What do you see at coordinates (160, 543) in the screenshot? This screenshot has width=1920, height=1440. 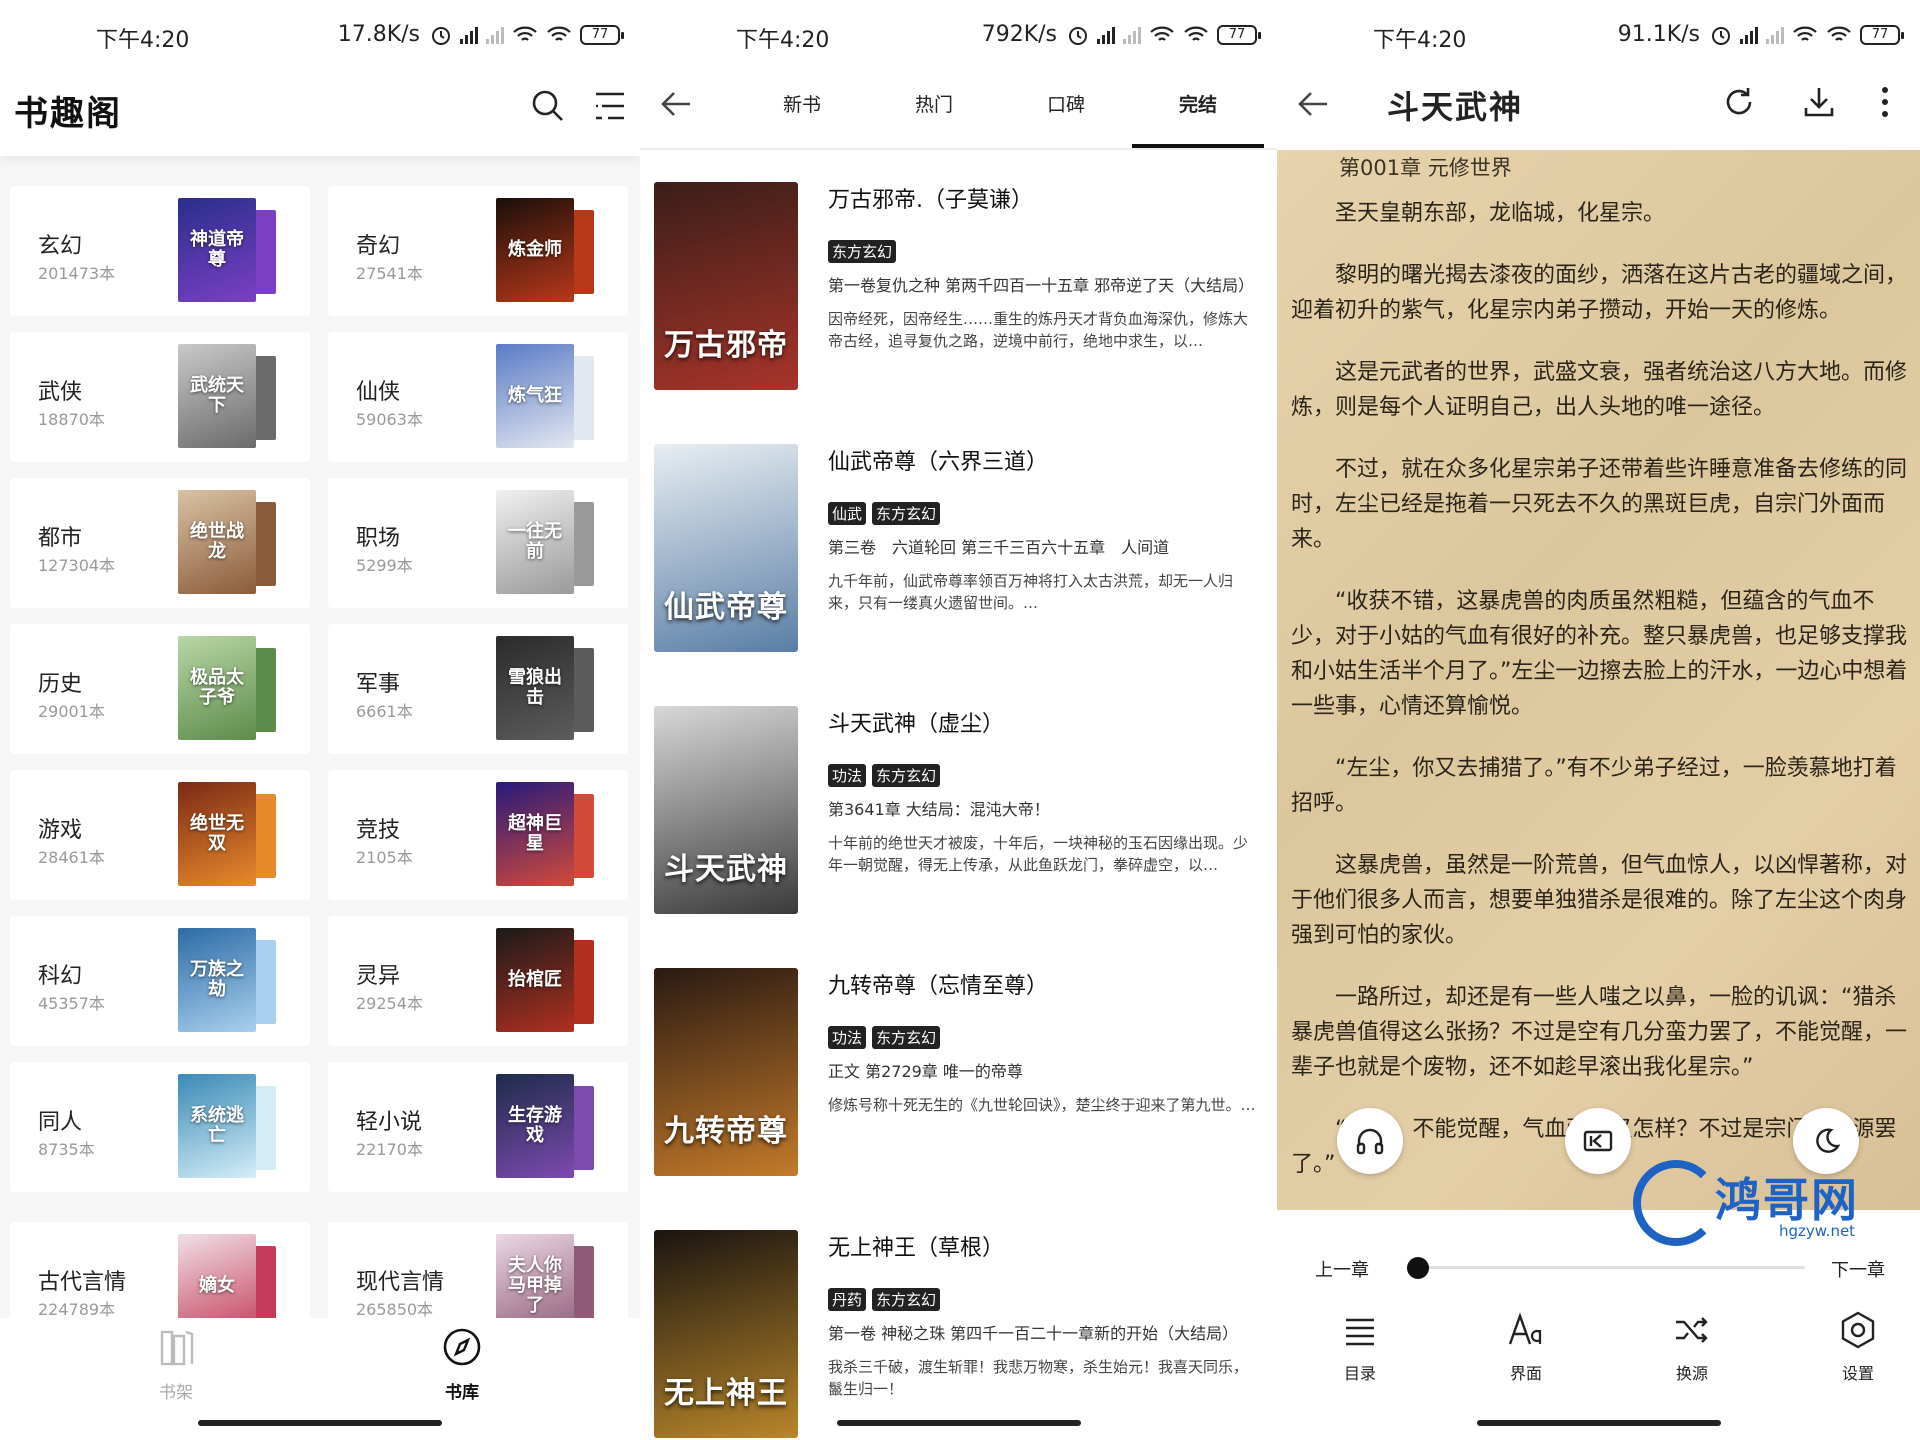 I see `category-card: 都市 127304本 绝世战龙` at bounding box center [160, 543].